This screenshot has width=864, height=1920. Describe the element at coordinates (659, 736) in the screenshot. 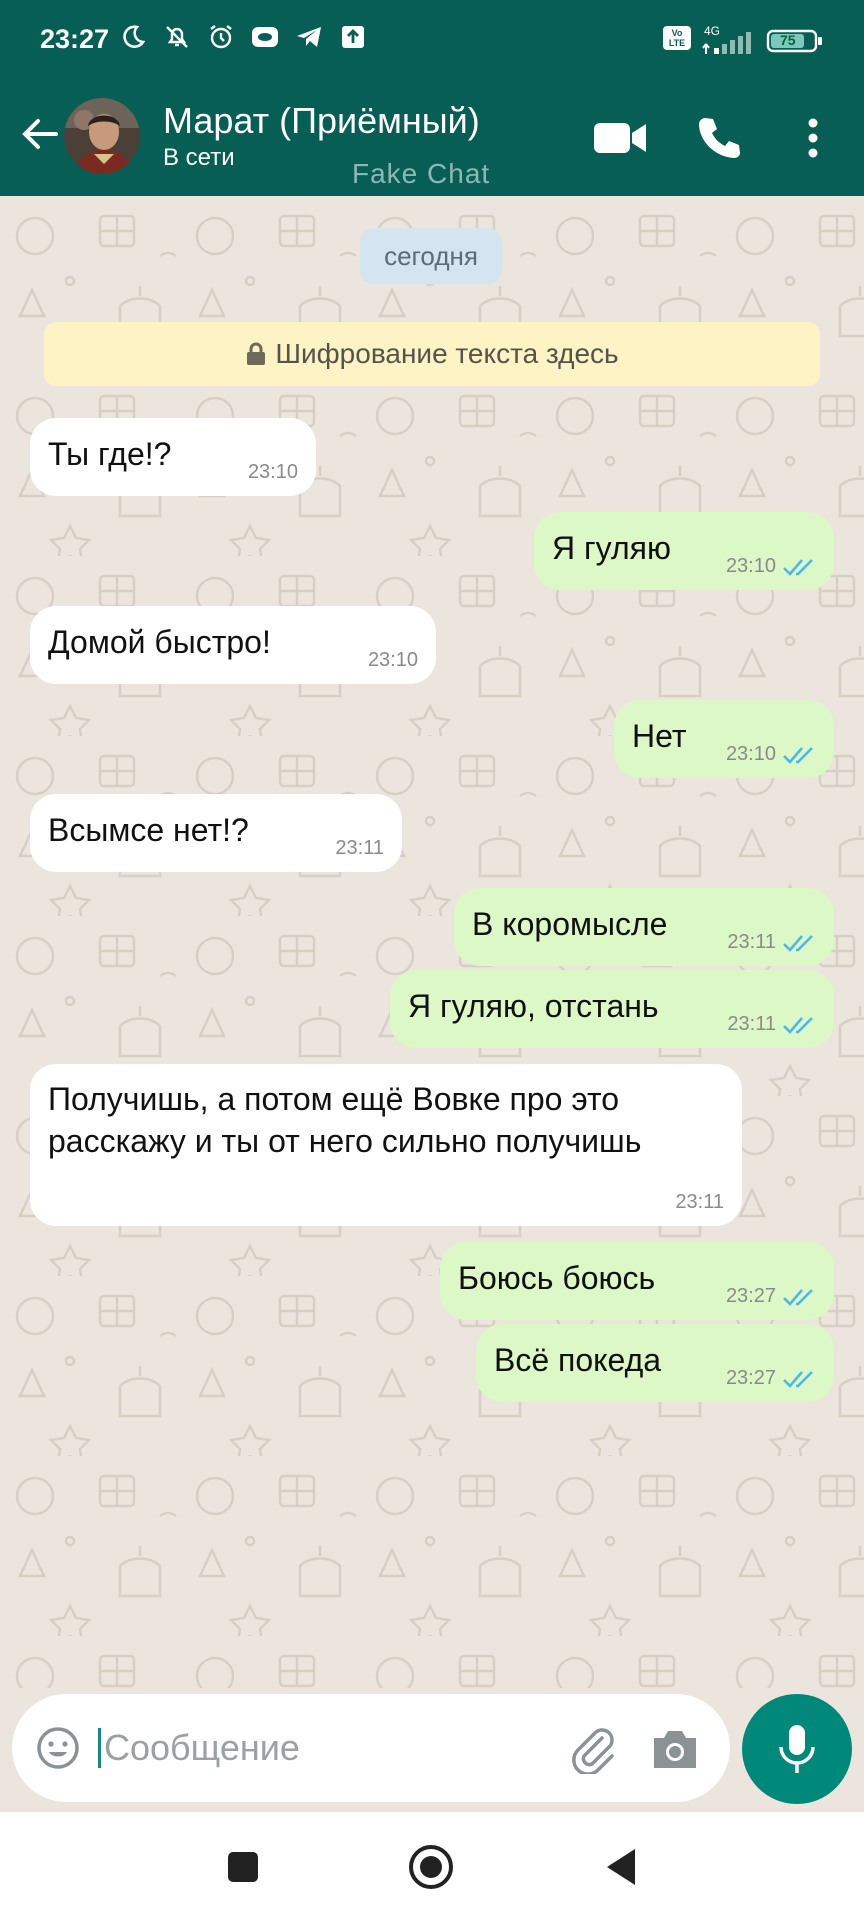

I see `message-text: Нет` at that location.